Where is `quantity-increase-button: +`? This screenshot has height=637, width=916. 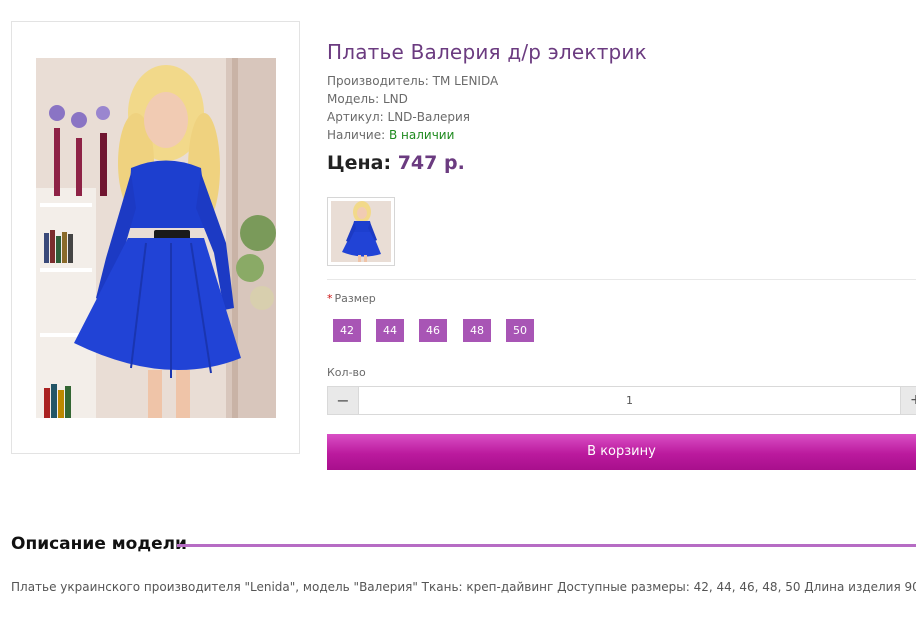
quantity-increase-button: + is located at coordinates (908, 400).